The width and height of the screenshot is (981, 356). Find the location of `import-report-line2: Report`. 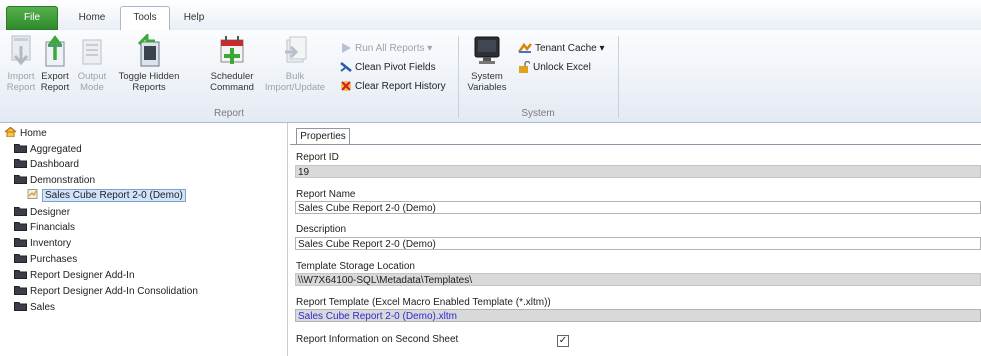

import-report-line2: Report is located at coordinates (21, 87).